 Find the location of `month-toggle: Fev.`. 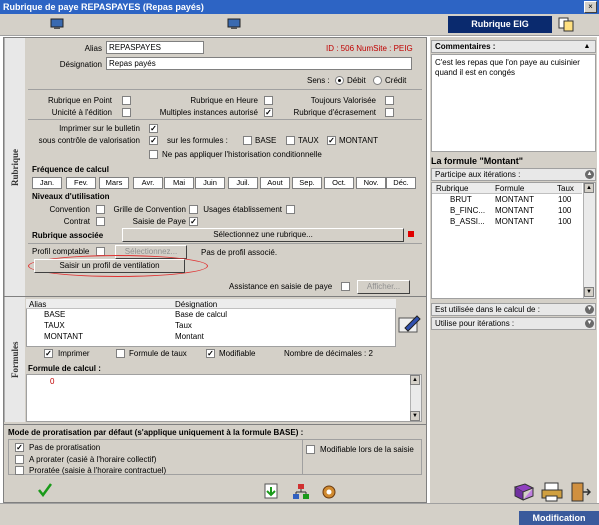

month-toggle: Fev. is located at coordinates (81, 183).